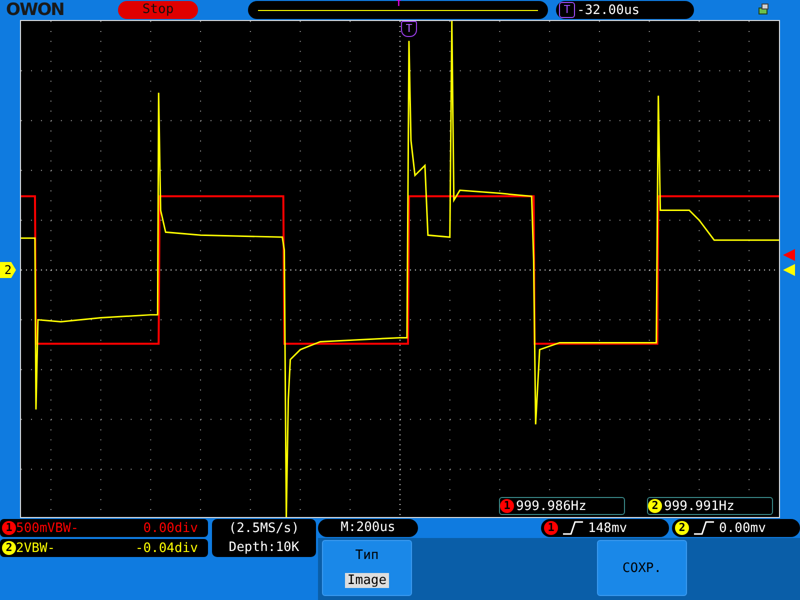  I want to click on ground-marker: 2, so click(8, 270).